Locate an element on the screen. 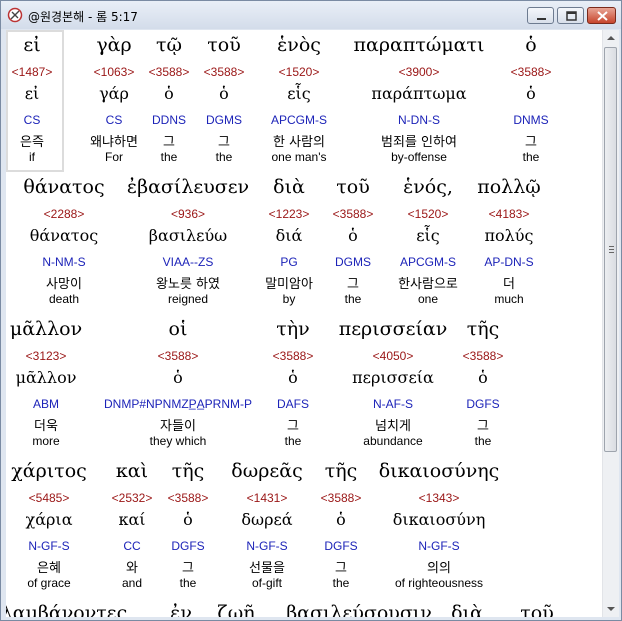 The image size is (622, 621). lexical-form: μᾶλλον is located at coordinates (46, 377).